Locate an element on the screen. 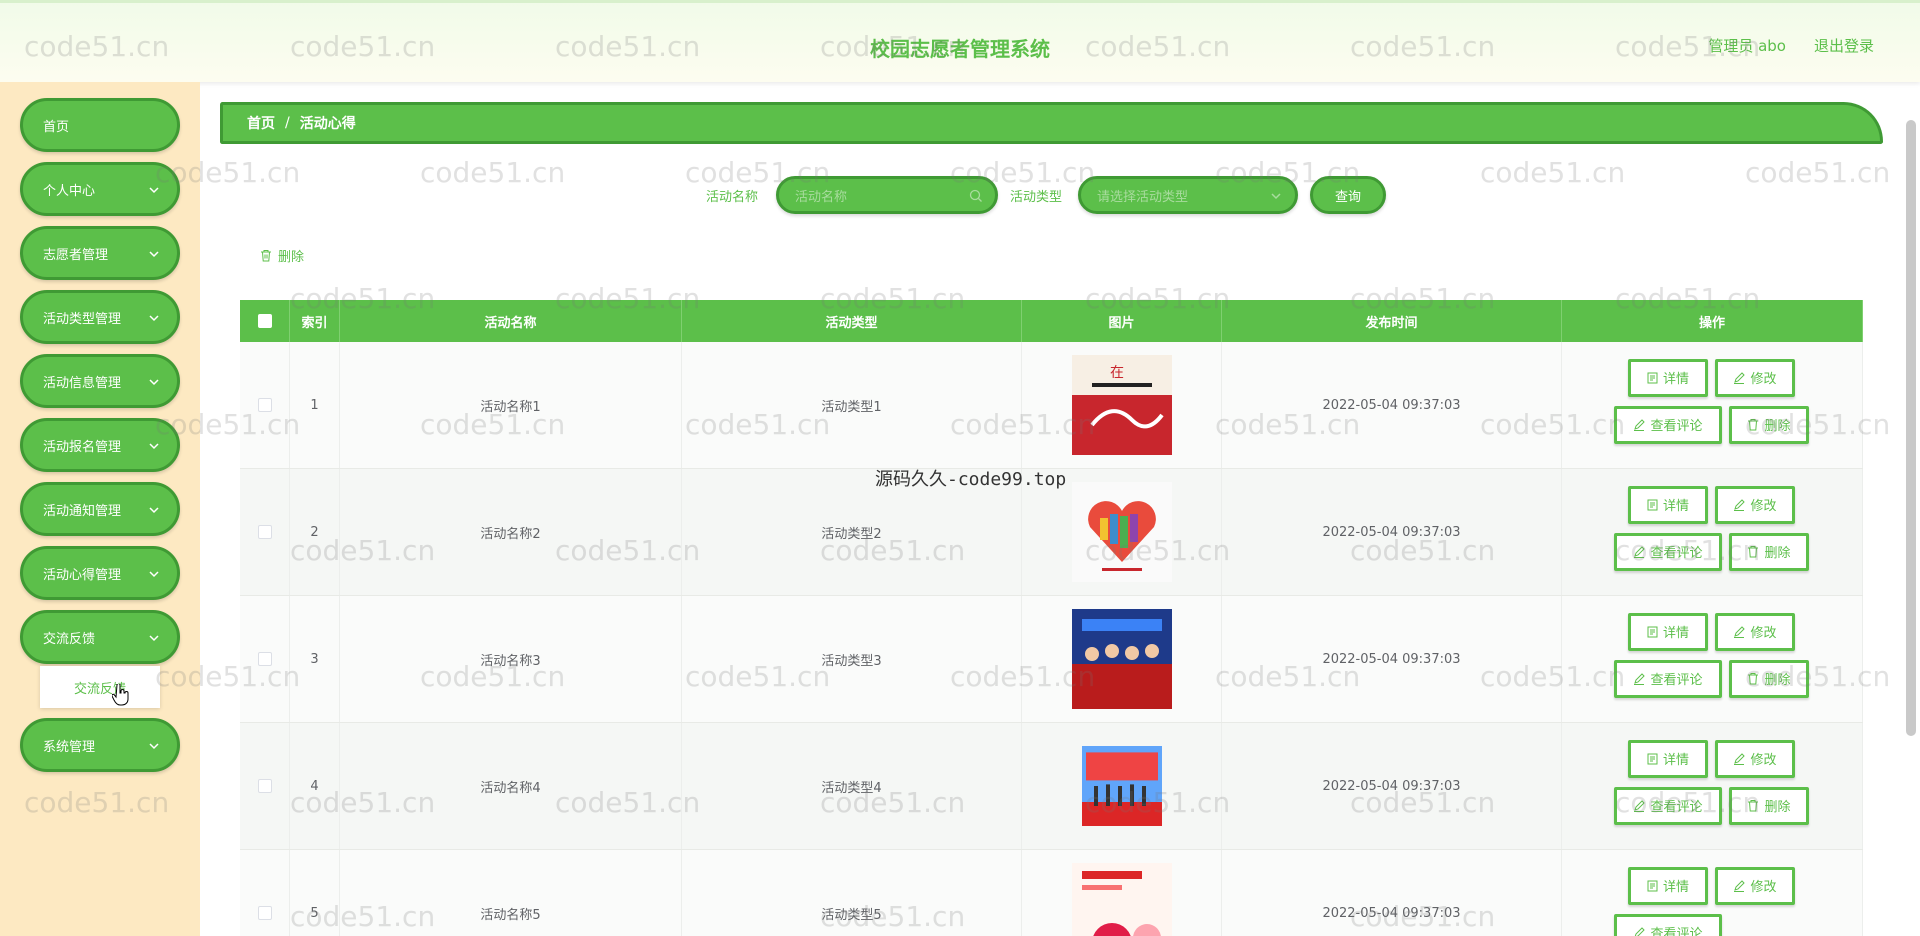 The image size is (1920, 936). system-title: 校园志愿者管理系统 is located at coordinates (960, 49).